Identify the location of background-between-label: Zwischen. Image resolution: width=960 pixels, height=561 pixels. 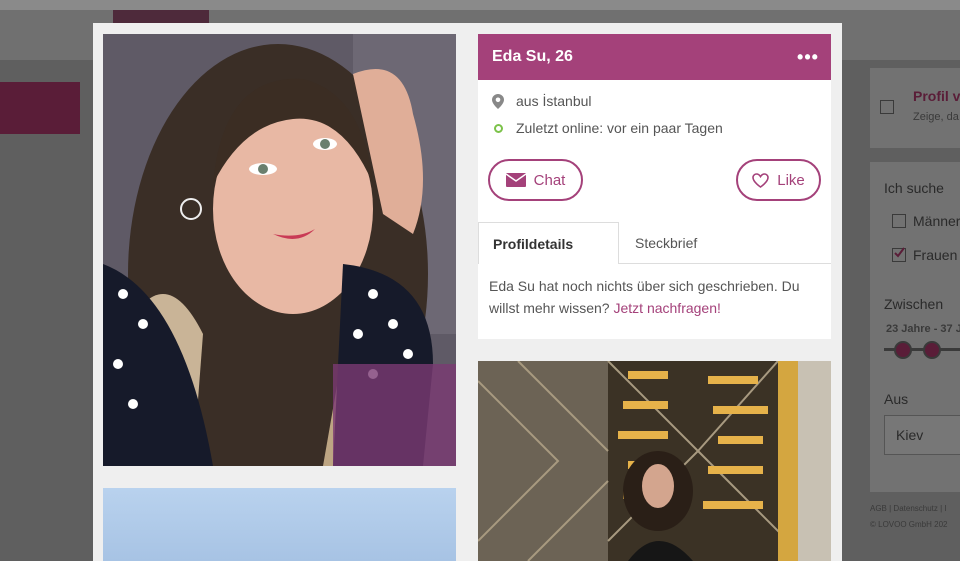
(914, 304).